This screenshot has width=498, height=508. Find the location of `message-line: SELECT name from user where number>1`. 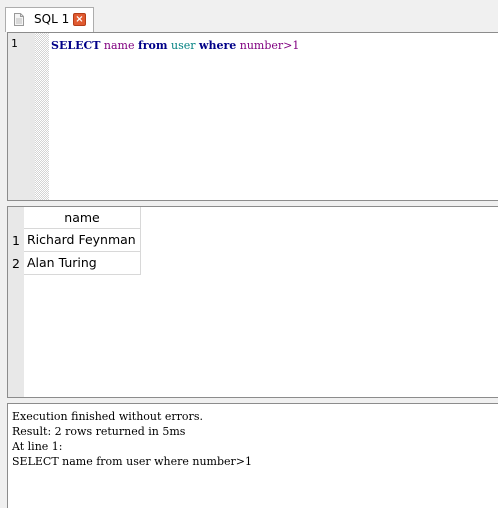

message-line: SELECT name from user where number>1 is located at coordinates (132, 461).